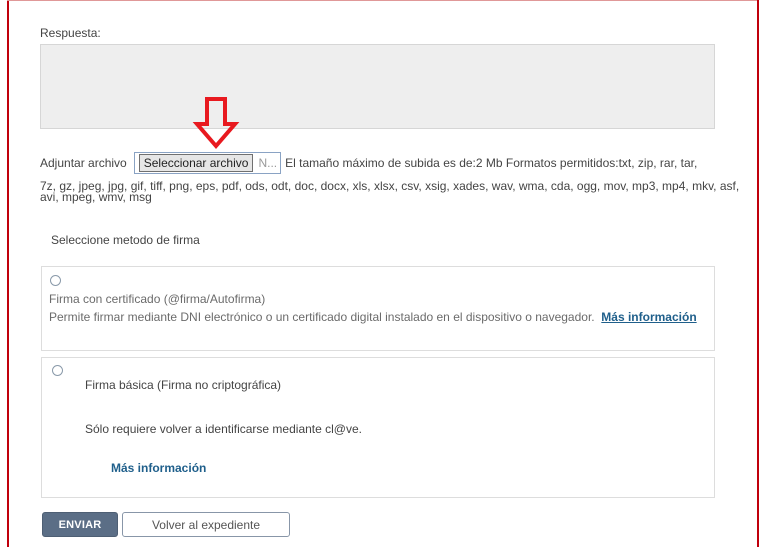  What do you see at coordinates (158, 468) in the screenshot?
I see `basic-more-info-link: Más información` at bounding box center [158, 468].